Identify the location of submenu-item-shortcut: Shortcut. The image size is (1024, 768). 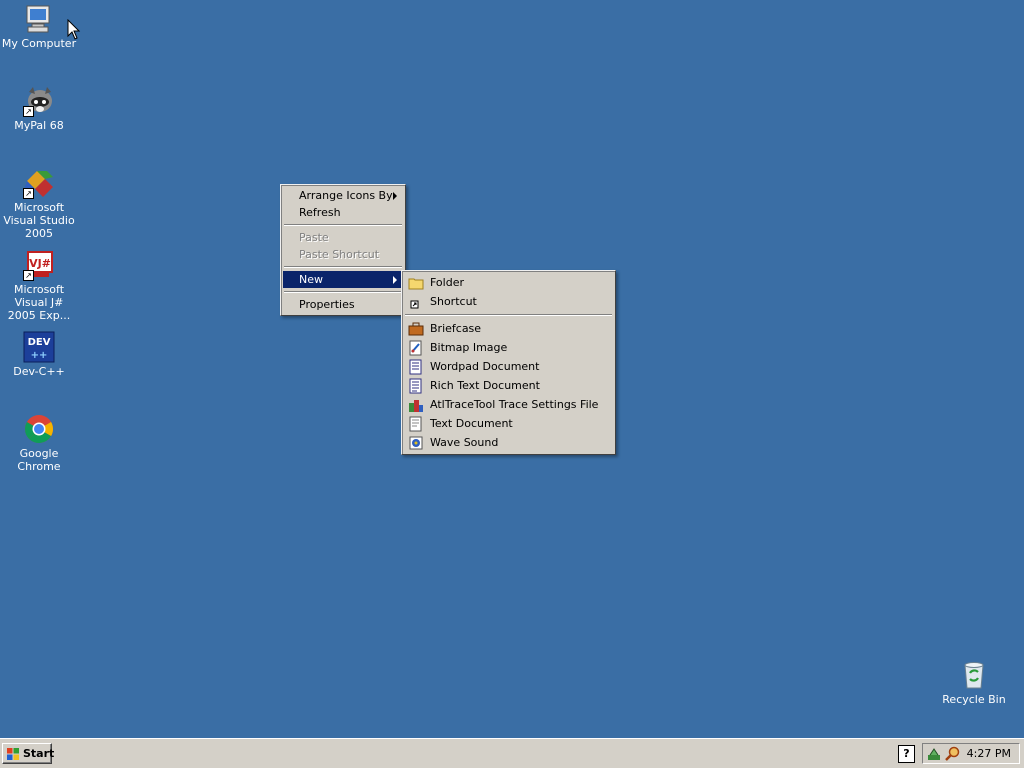
(508, 301).